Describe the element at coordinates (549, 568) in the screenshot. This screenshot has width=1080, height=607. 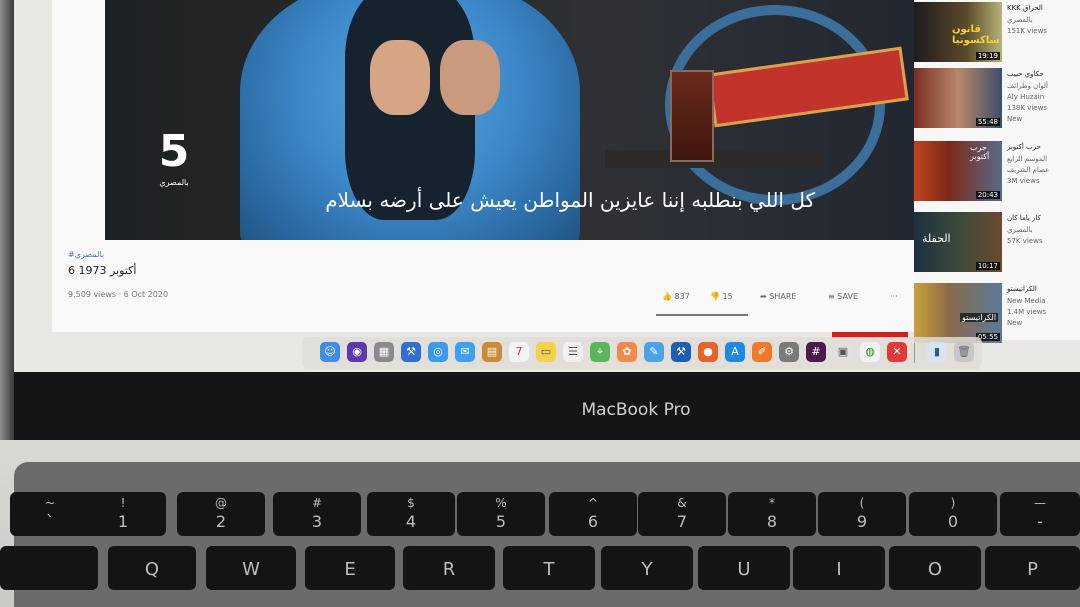
I see `key-t: T` at that location.